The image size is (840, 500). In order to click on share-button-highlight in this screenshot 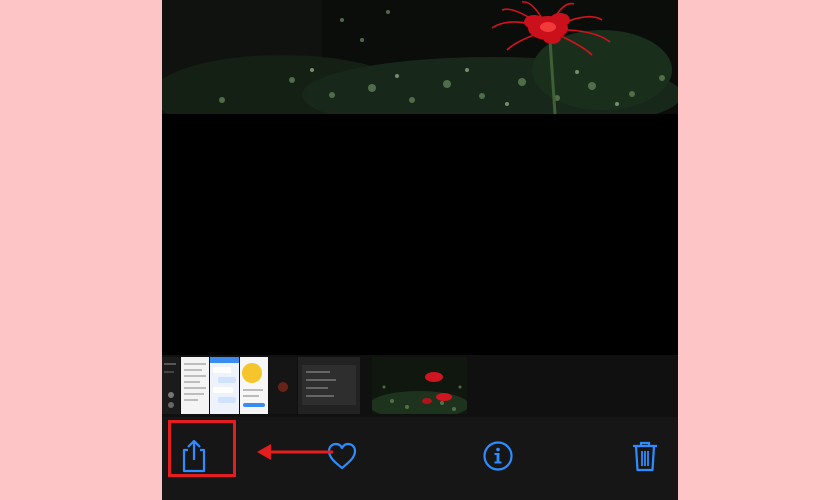, I will do `click(202, 448)`.